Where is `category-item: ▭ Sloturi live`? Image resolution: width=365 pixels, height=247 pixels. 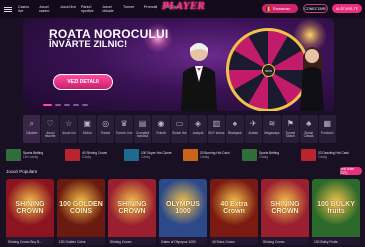
category-item: ▭ Sloturi live is located at coordinates (179, 129).